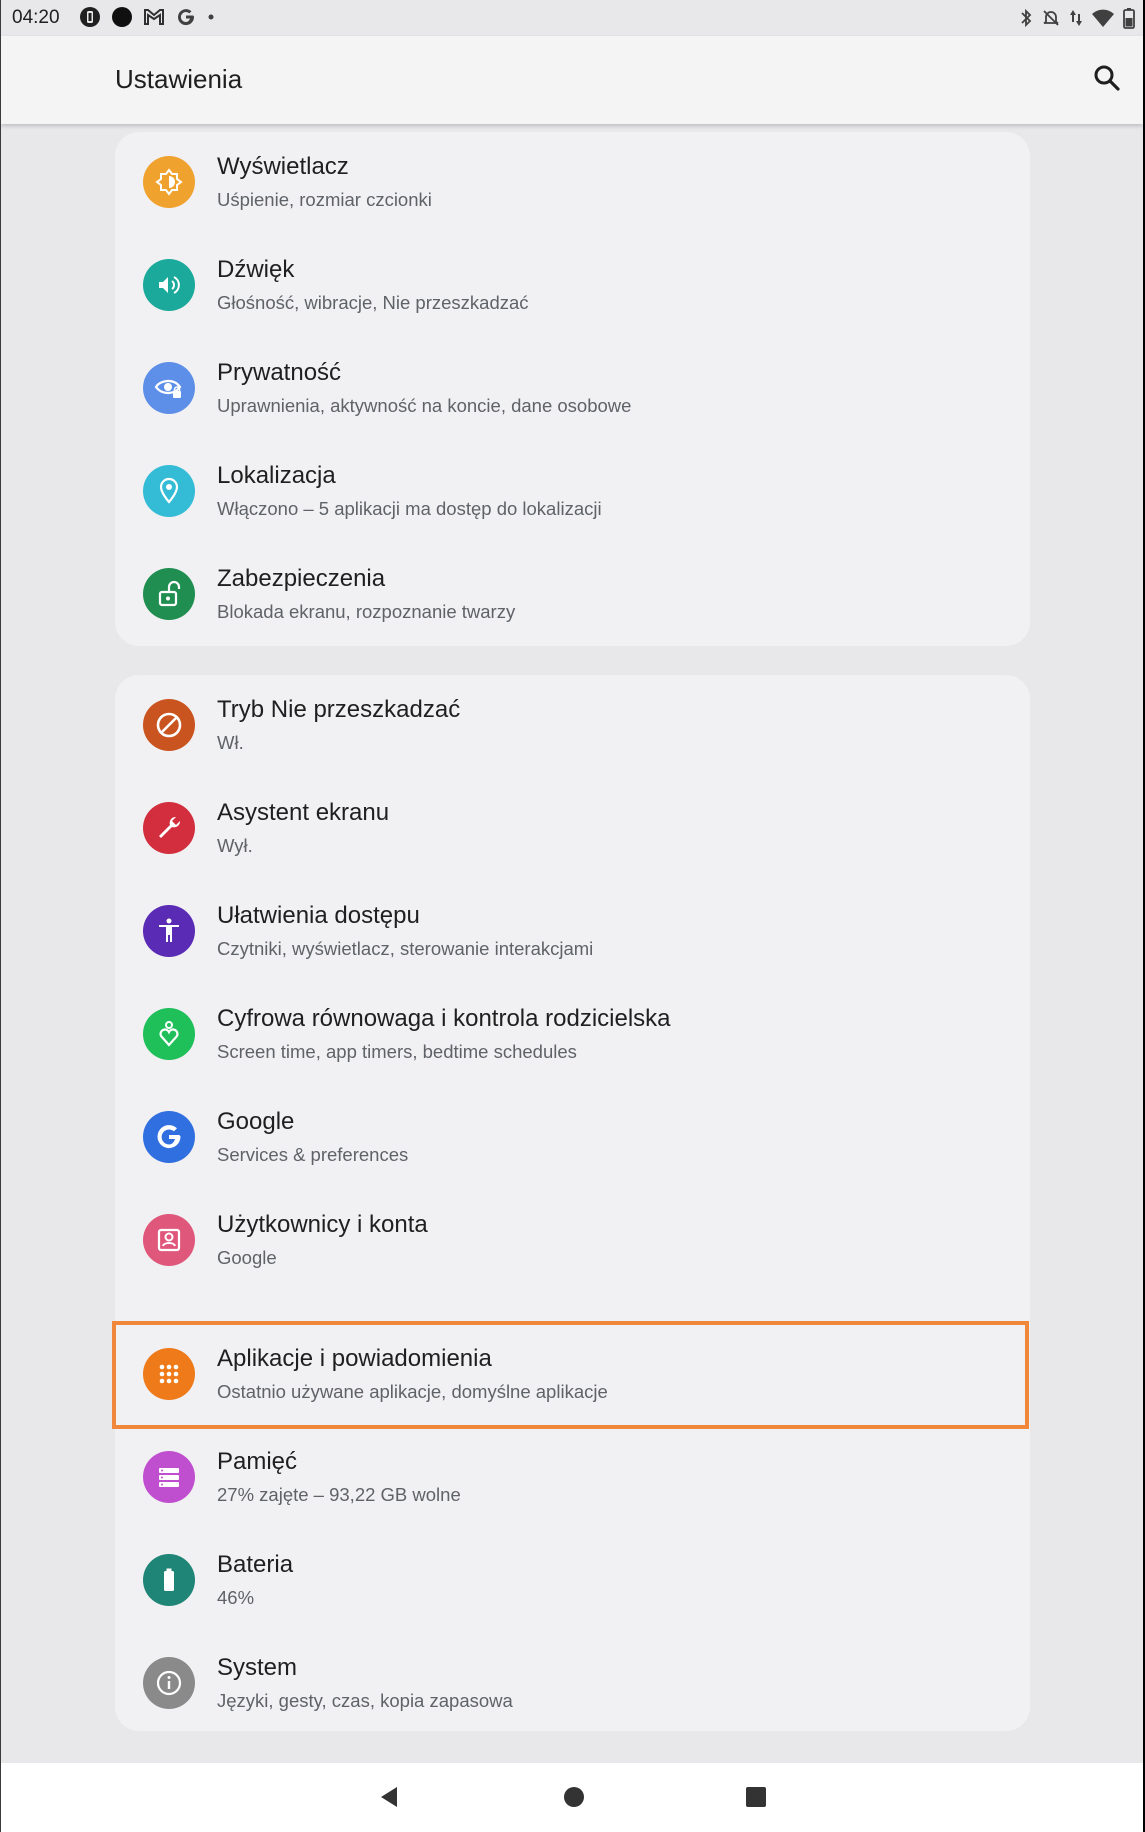  I want to click on setting-summary: Services & preferences, so click(313, 1154).